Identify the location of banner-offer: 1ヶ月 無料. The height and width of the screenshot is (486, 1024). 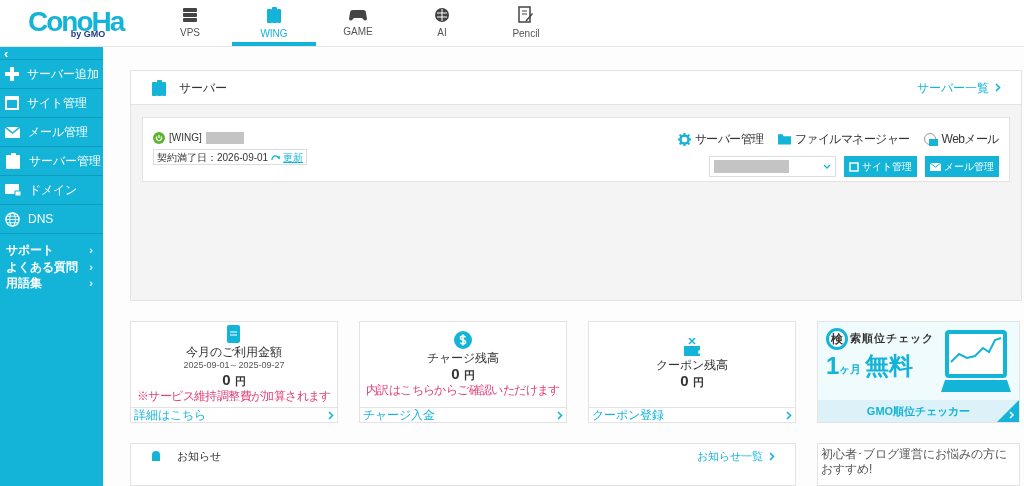
(870, 365).